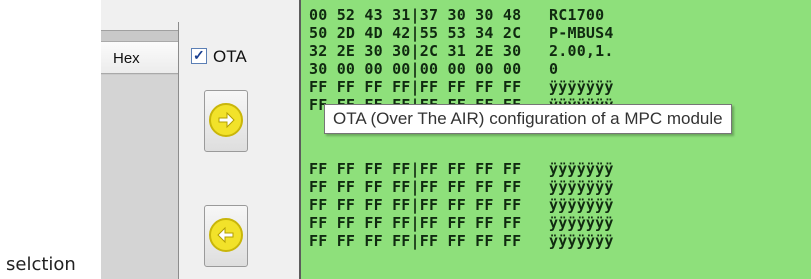  Describe the element at coordinates (126, 58) in the screenshot. I see `hex-column-label: Hex` at that location.